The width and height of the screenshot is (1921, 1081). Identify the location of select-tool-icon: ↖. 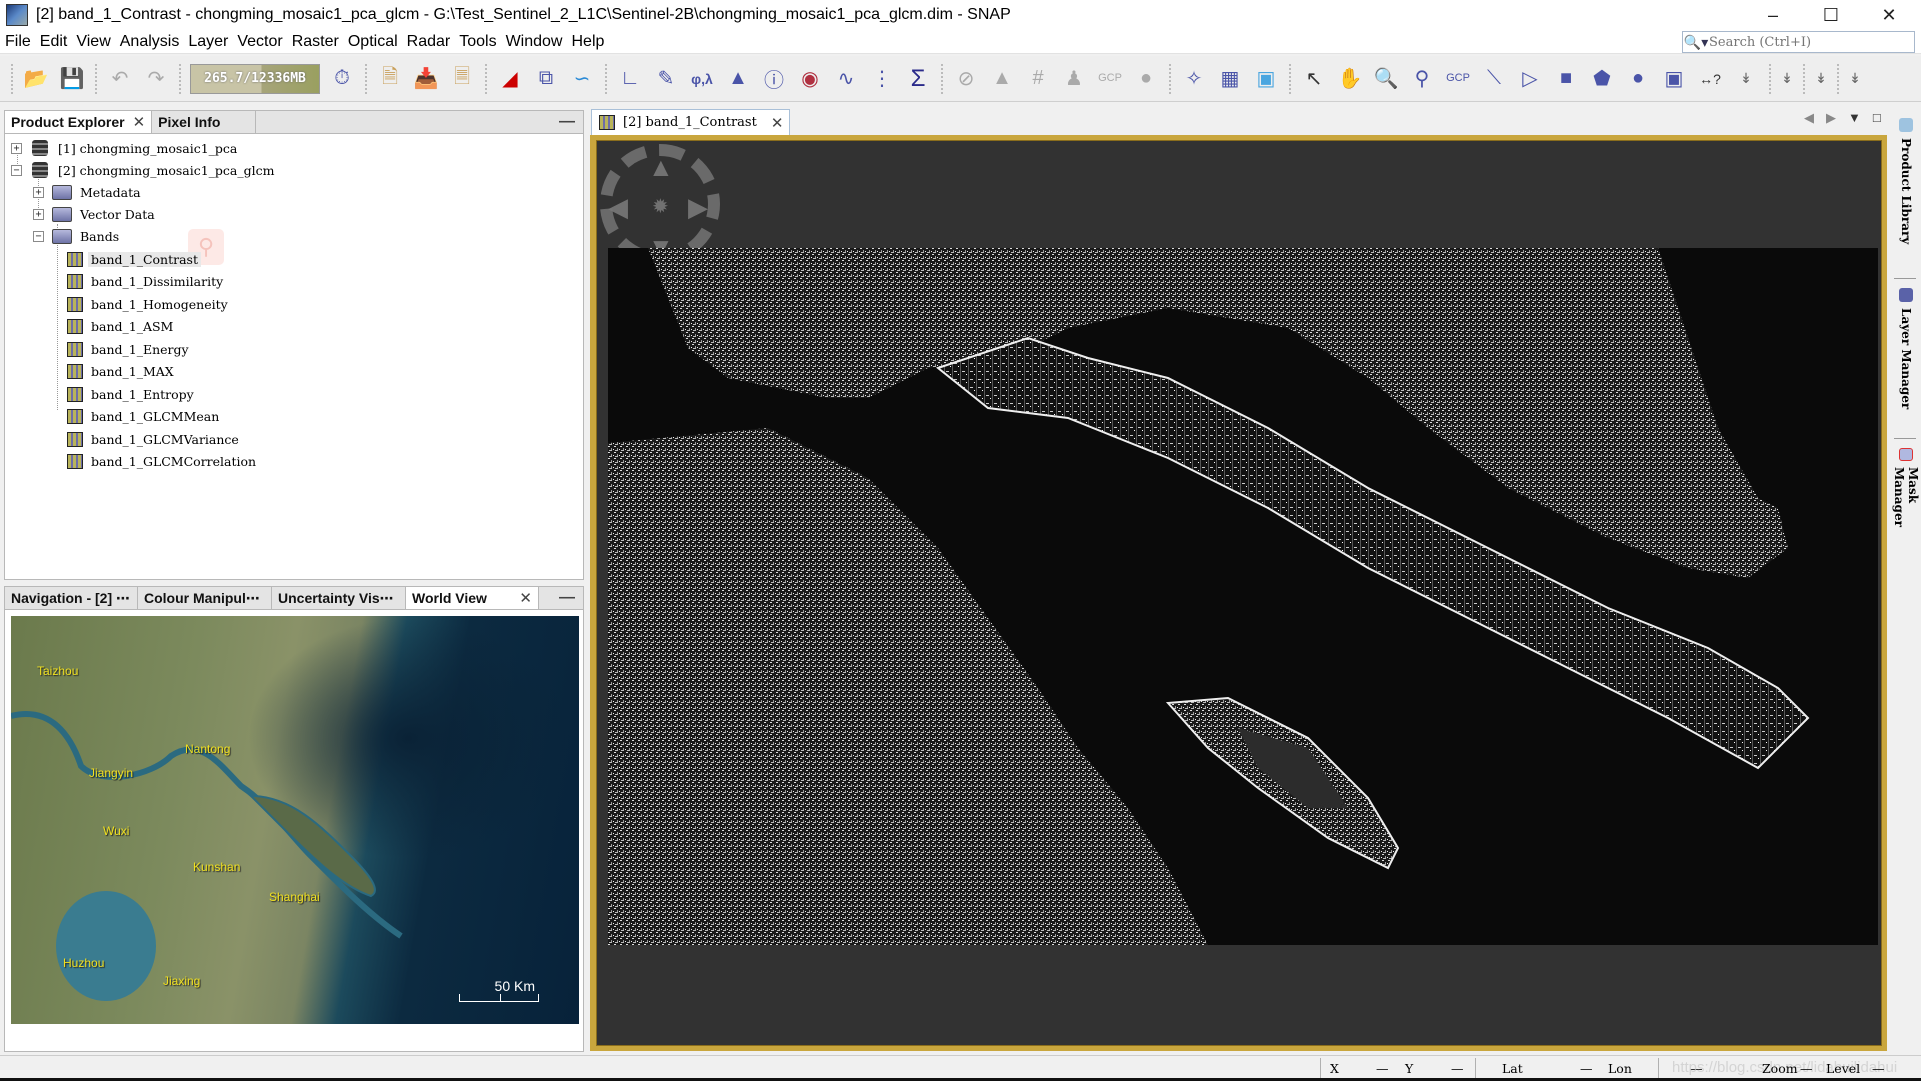
(1314, 79).